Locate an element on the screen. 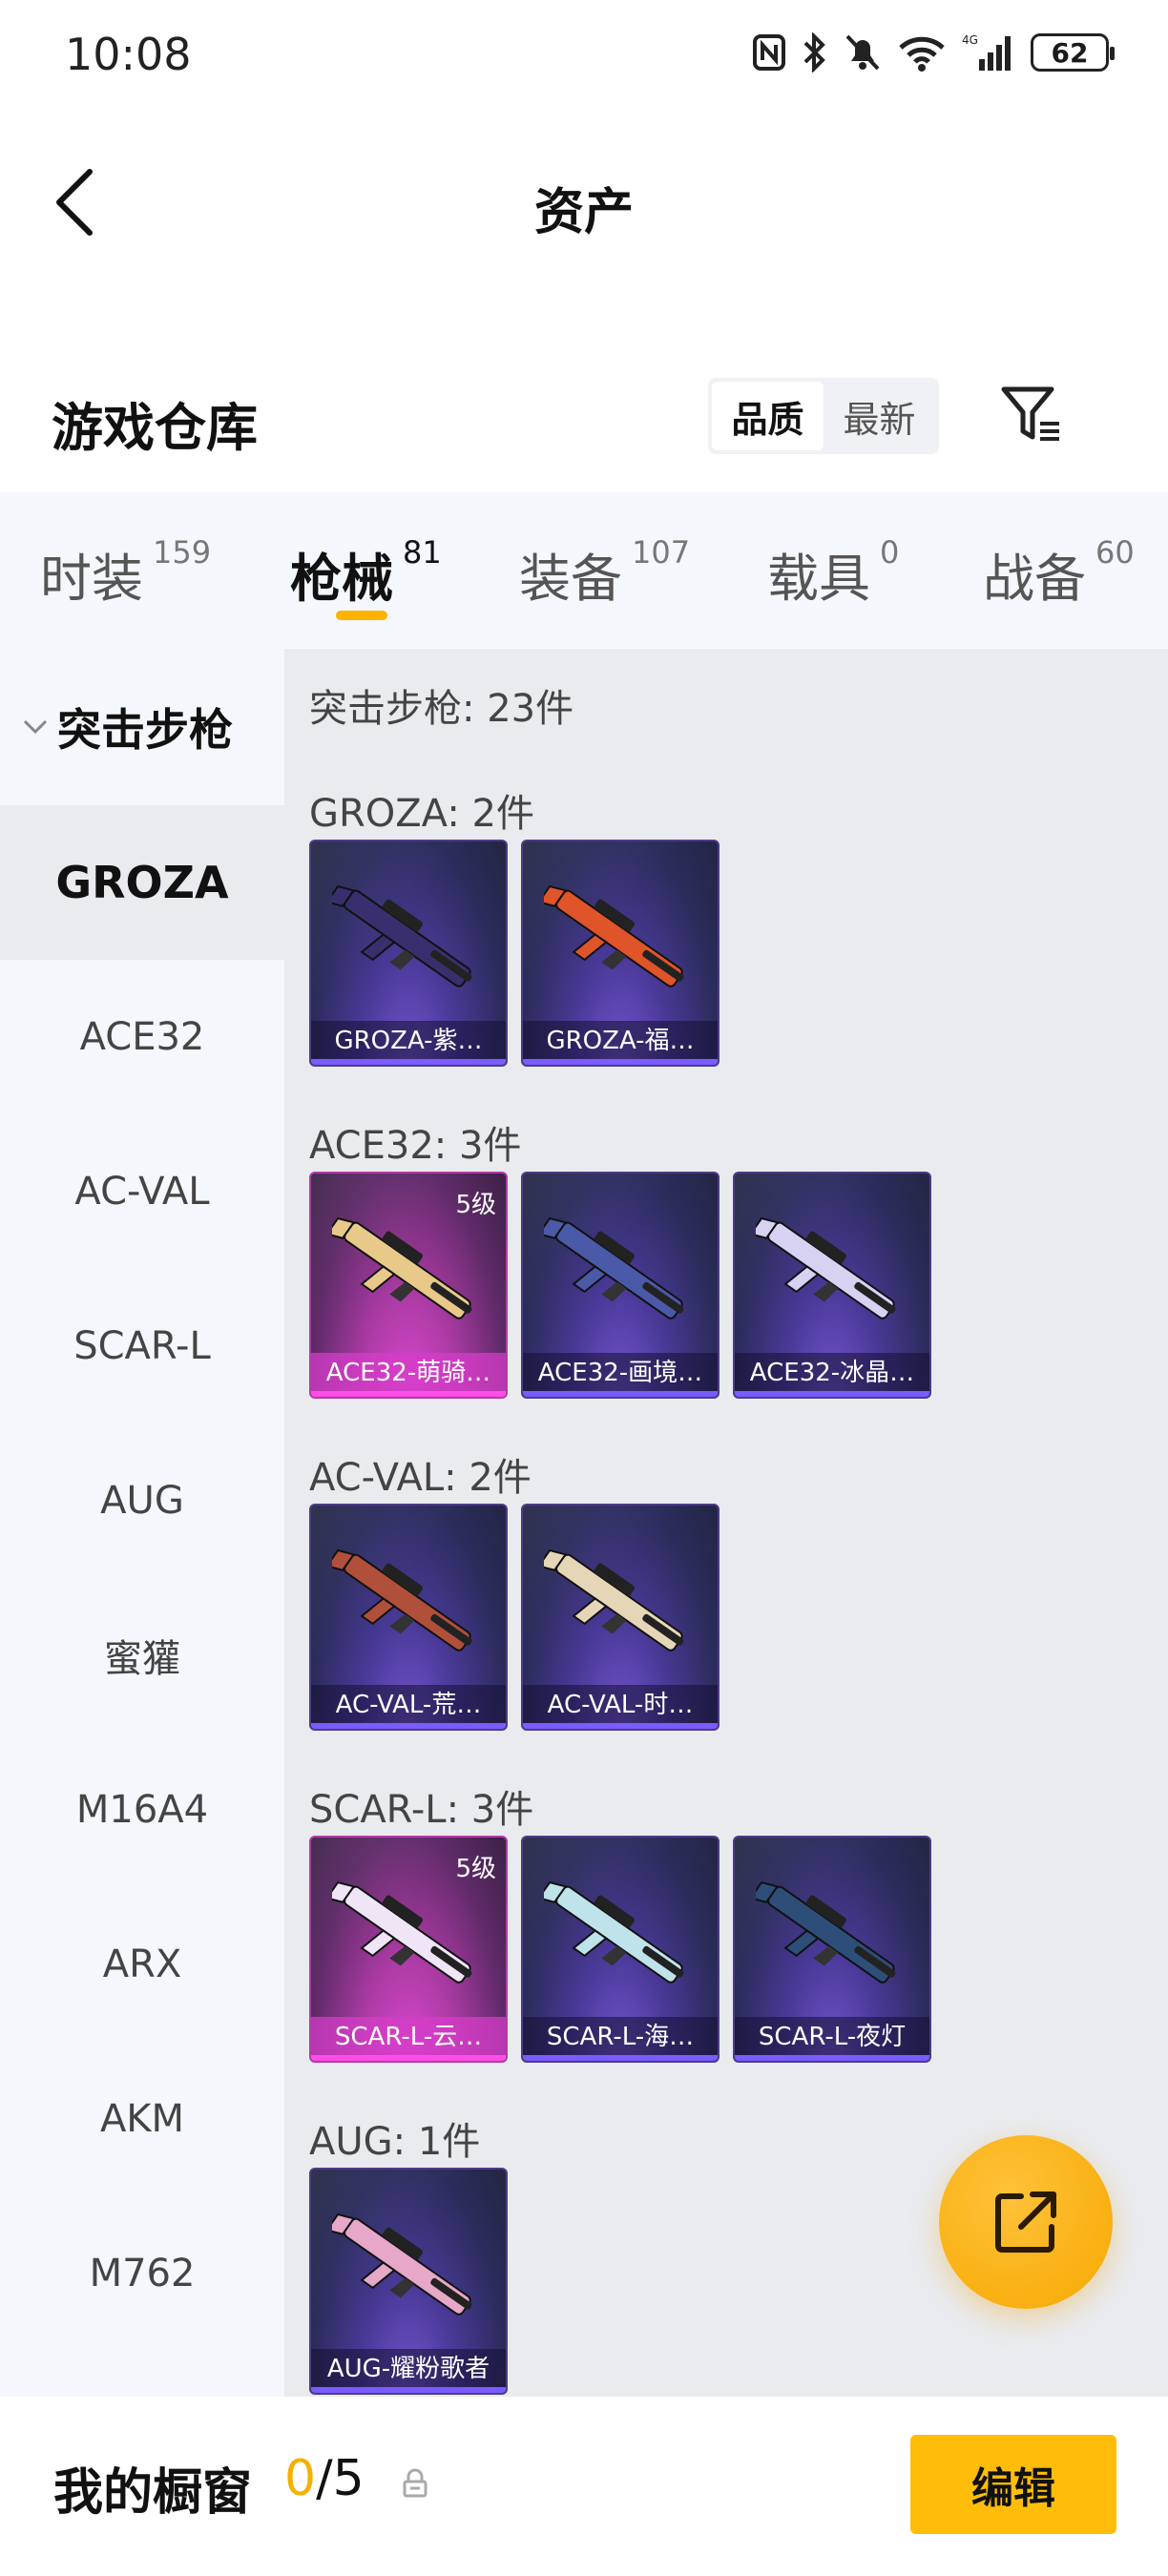 The image size is (1168, 2576). status-icons: 4G 62 is located at coordinates (934, 52).